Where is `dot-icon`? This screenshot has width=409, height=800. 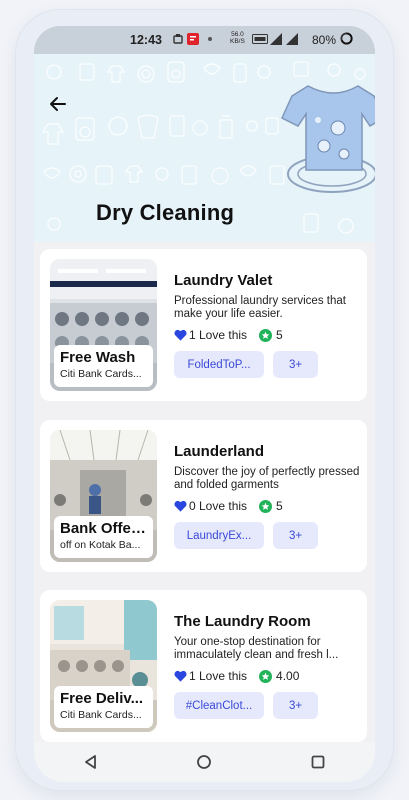 dot-icon is located at coordinates (210, 39).